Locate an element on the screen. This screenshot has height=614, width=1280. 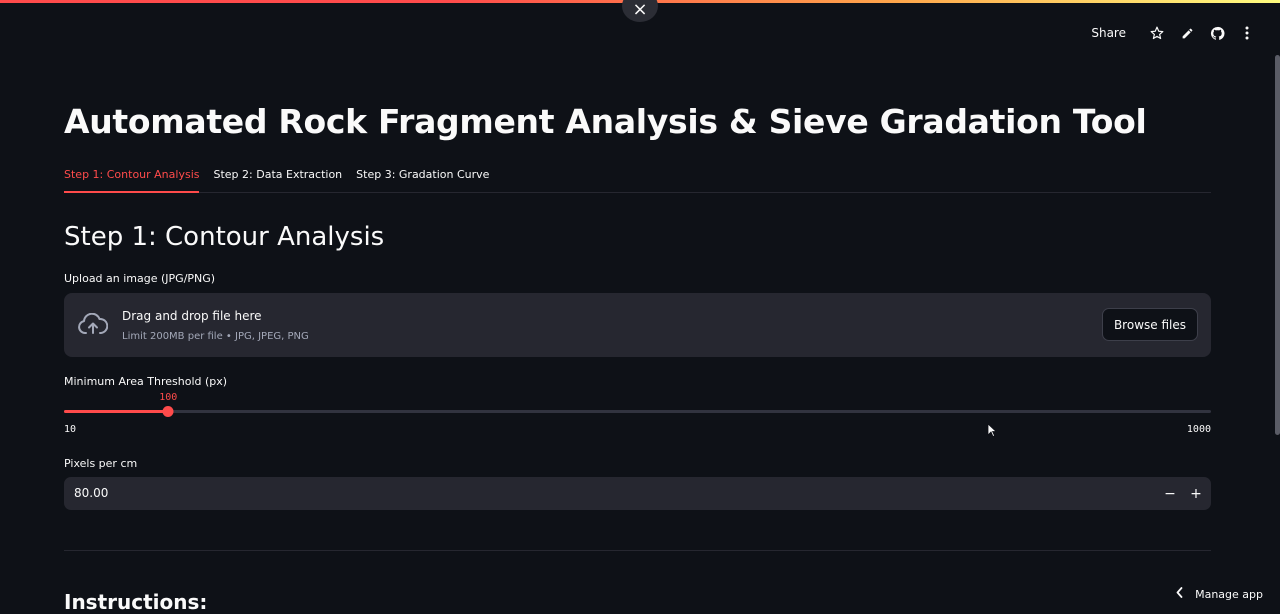
tab-contour-analysis: Step 1: Contour Analysis is located at coordinates (132, 178).